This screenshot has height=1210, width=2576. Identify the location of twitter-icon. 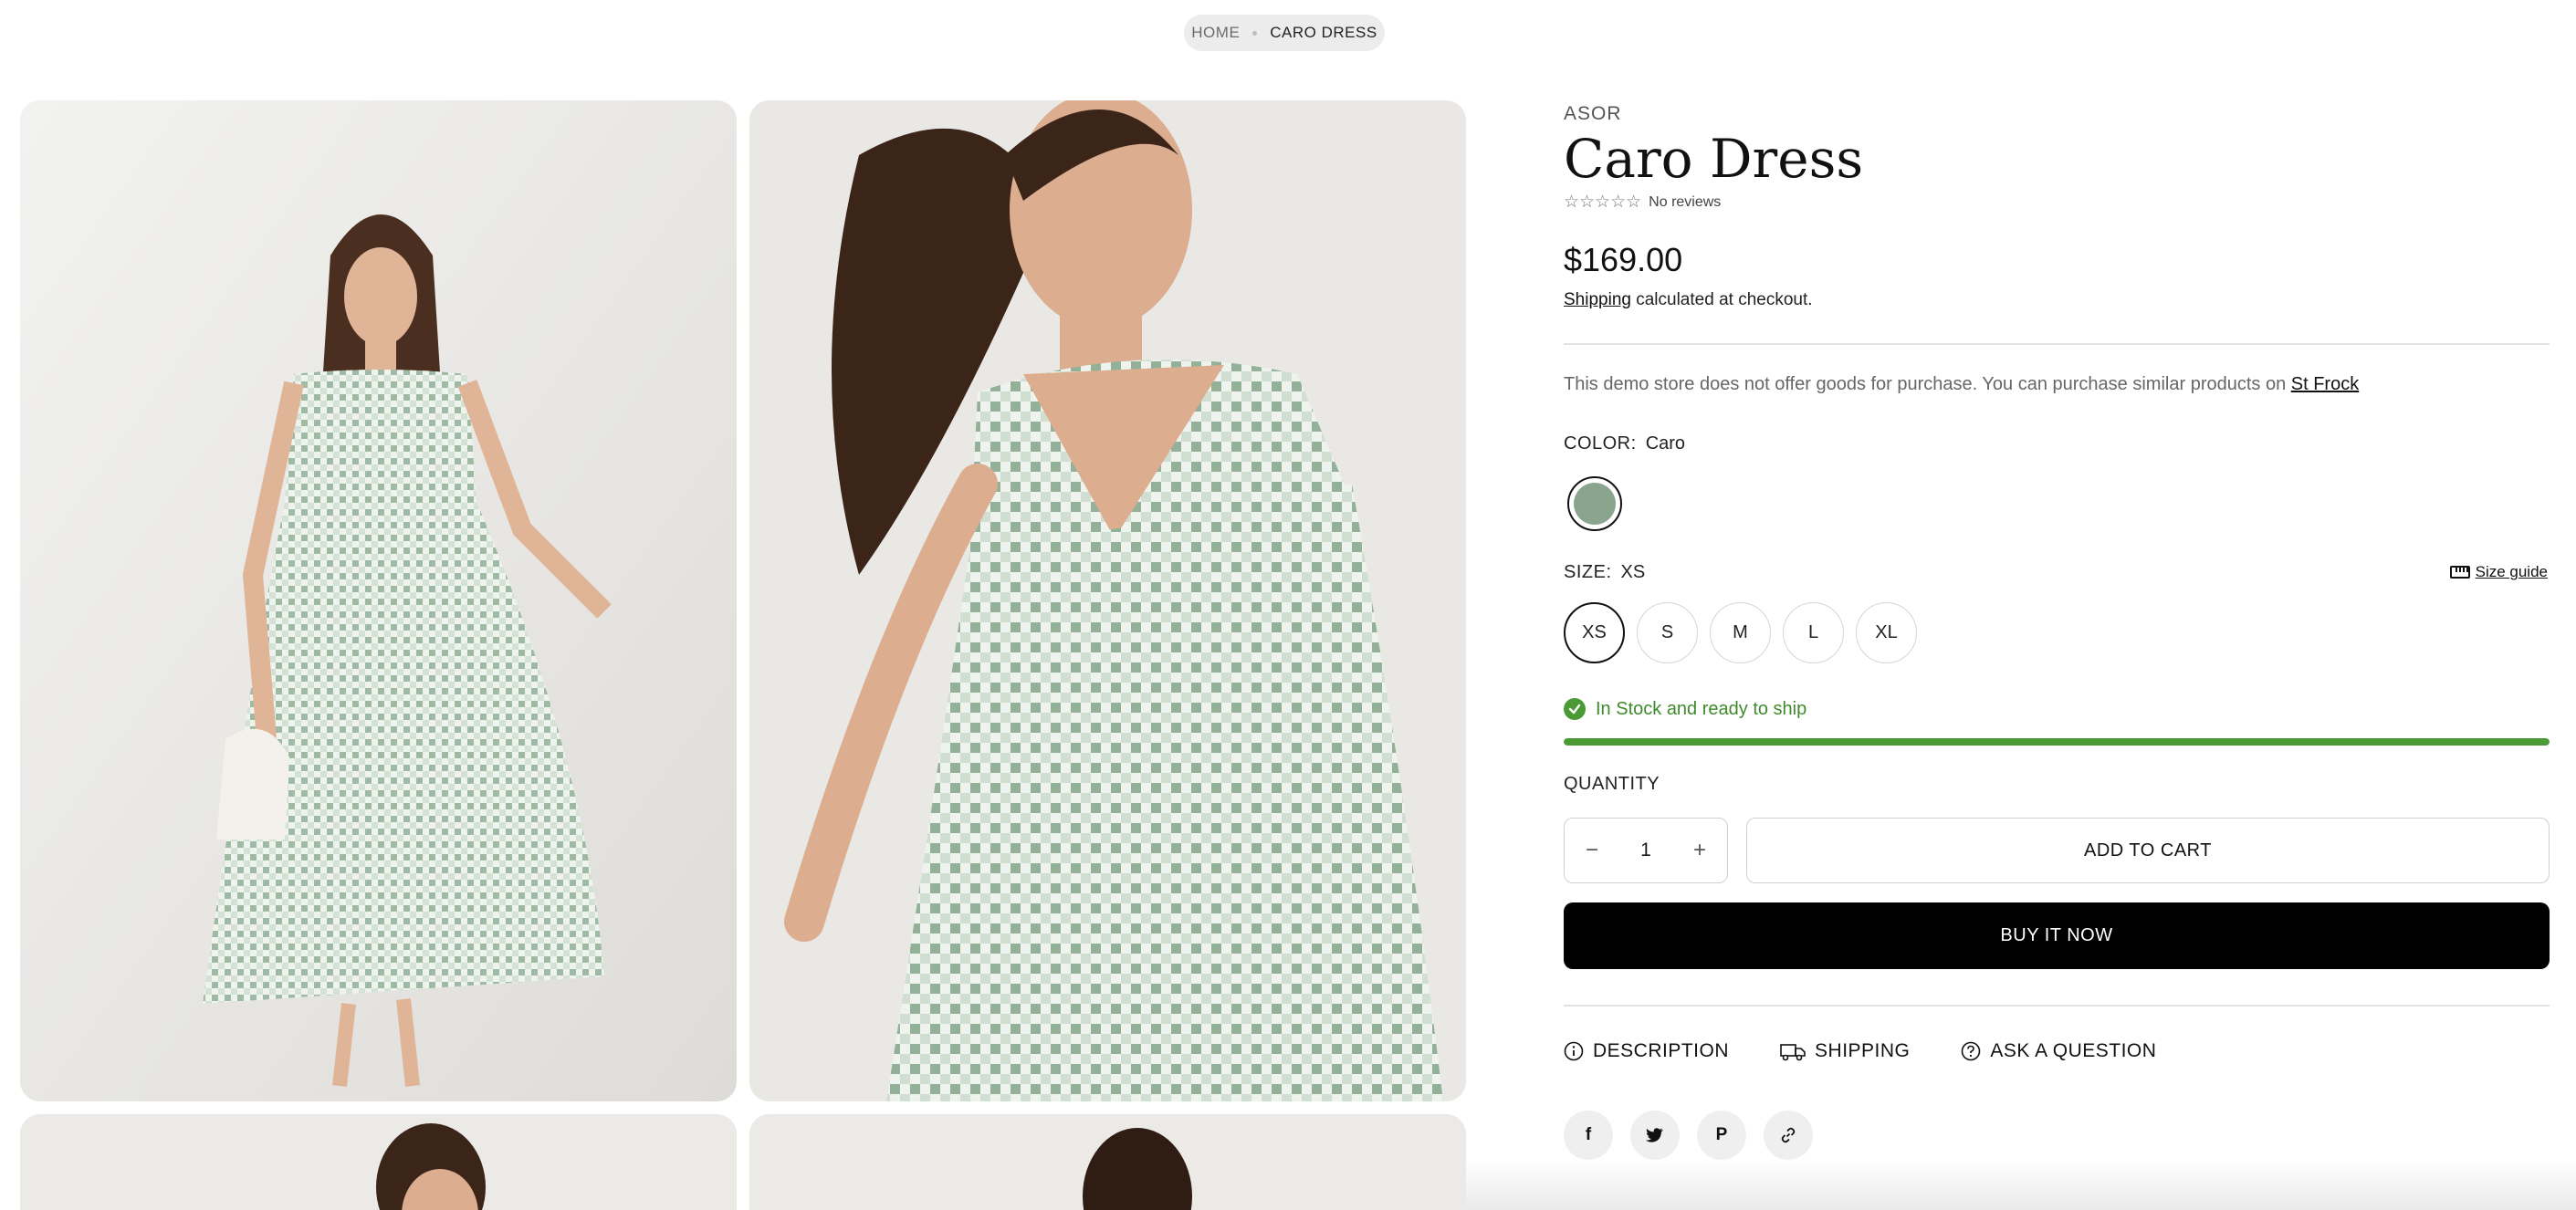
(1655, 1135).